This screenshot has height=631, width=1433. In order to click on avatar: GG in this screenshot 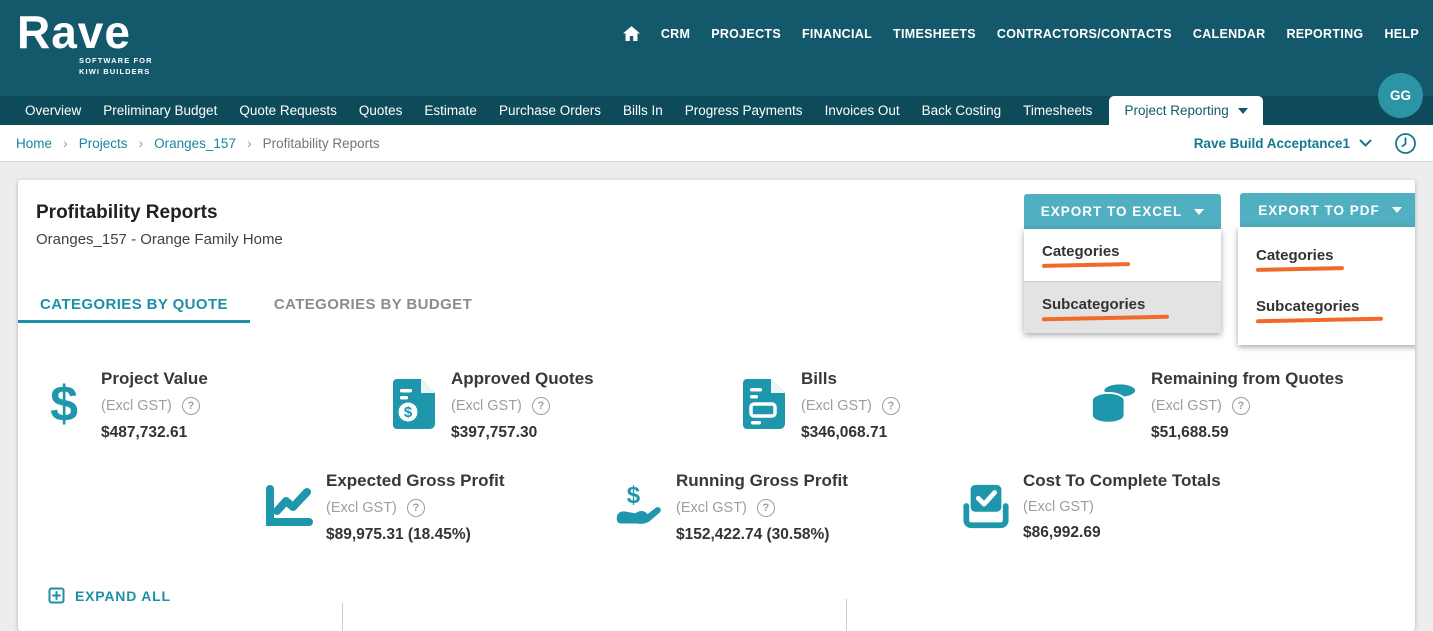, I will do `click(1400, 95)`.